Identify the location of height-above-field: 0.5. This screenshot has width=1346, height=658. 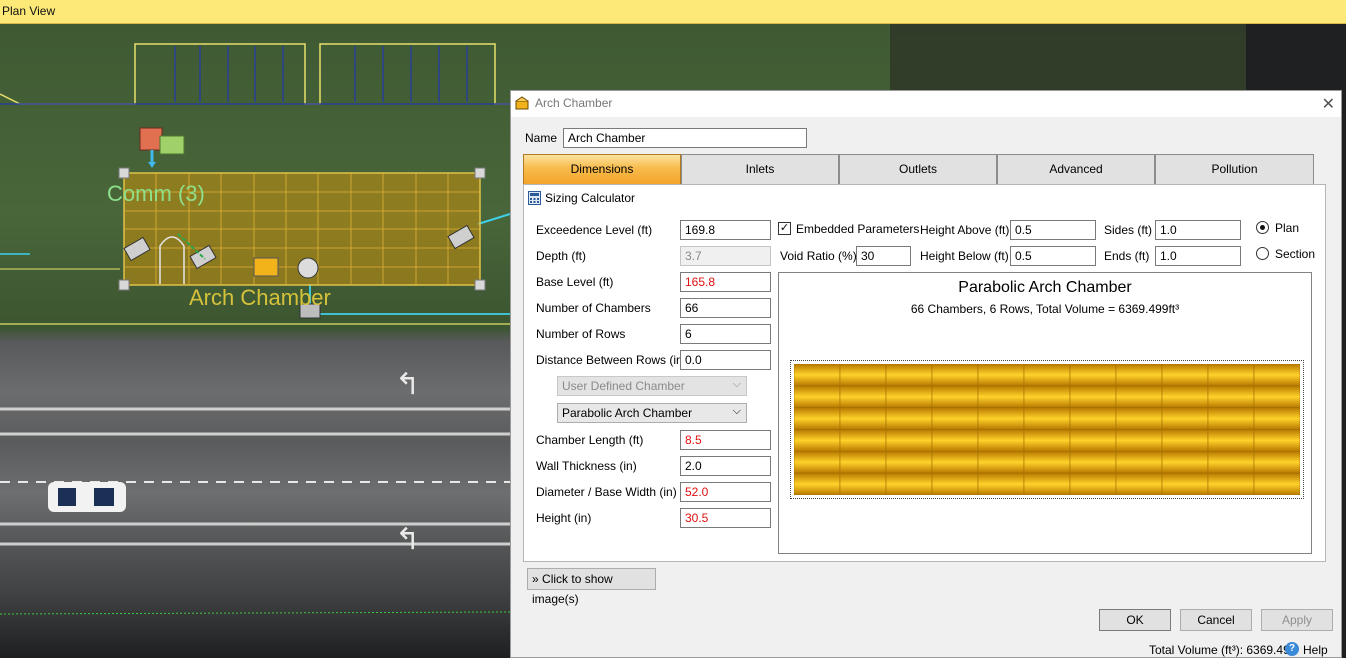
(1053, 230).